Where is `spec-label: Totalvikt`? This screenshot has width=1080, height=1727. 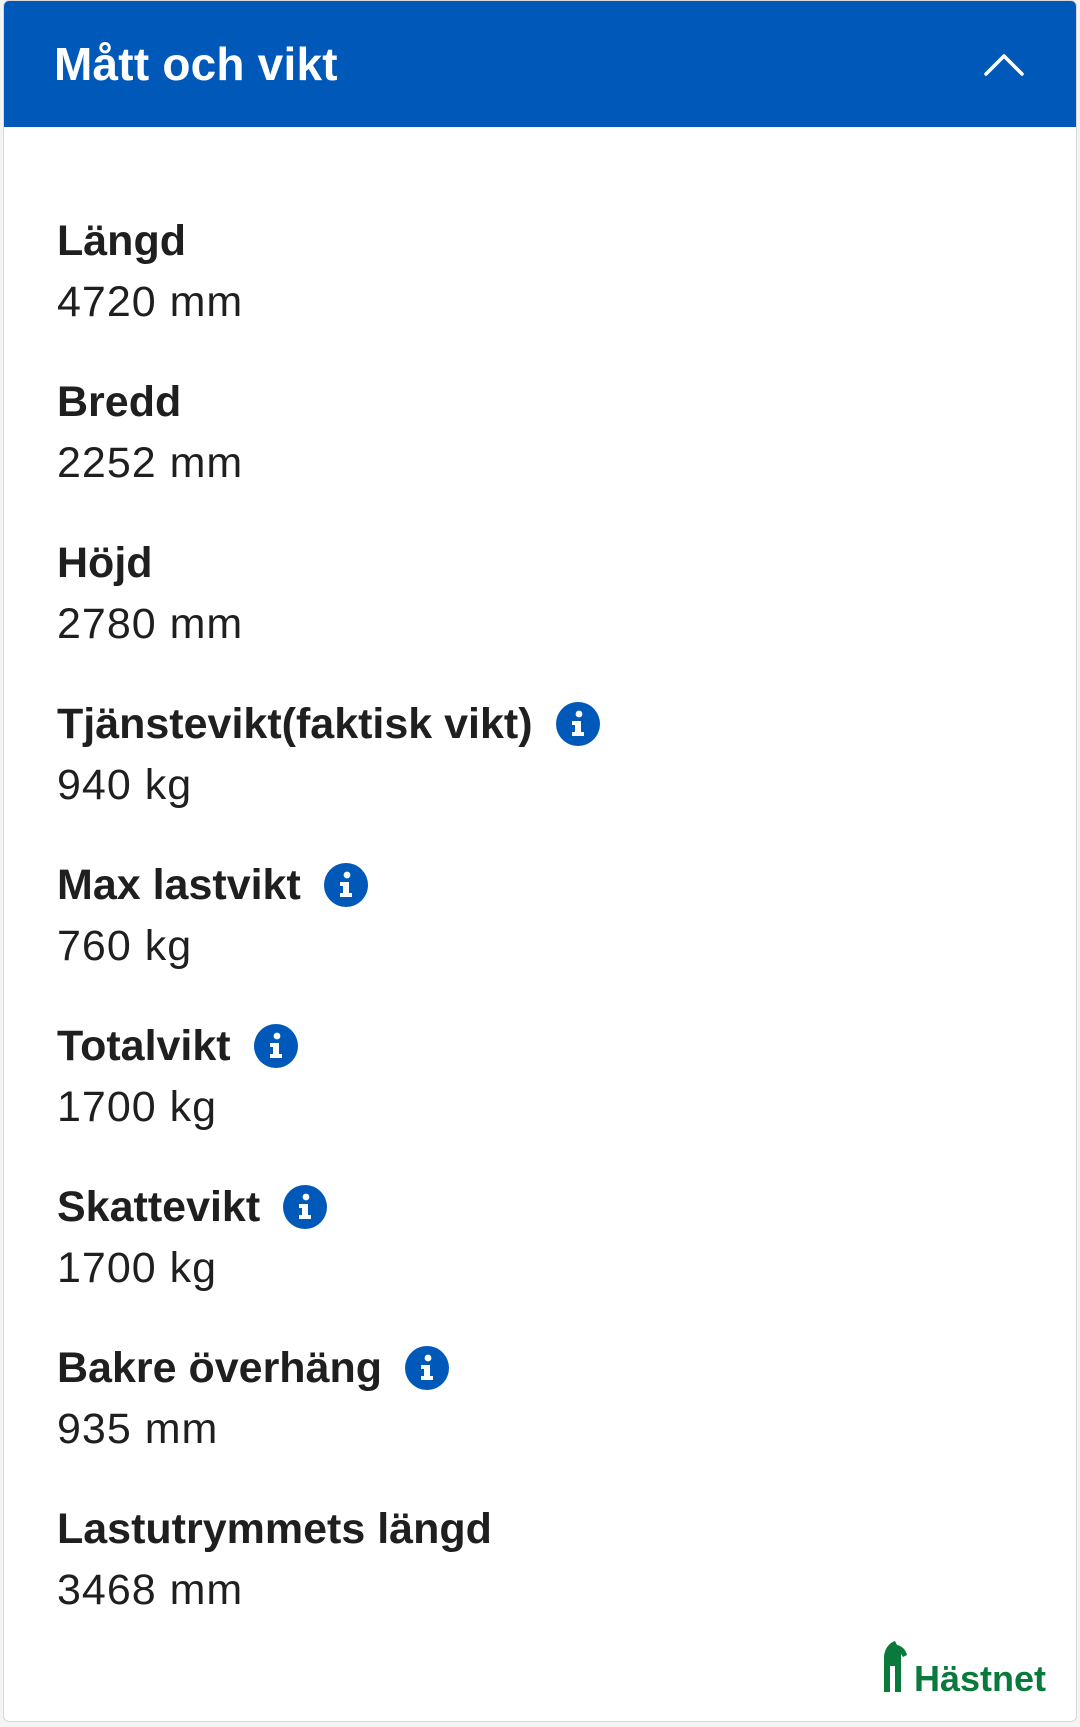 spec-label: Totalvikt is located at coordinates (144, 1045).